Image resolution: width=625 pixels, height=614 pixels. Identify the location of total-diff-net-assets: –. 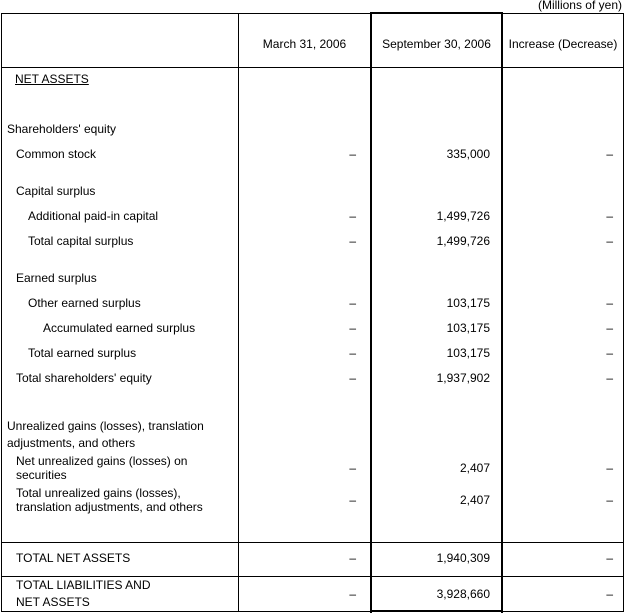
(609, 558).